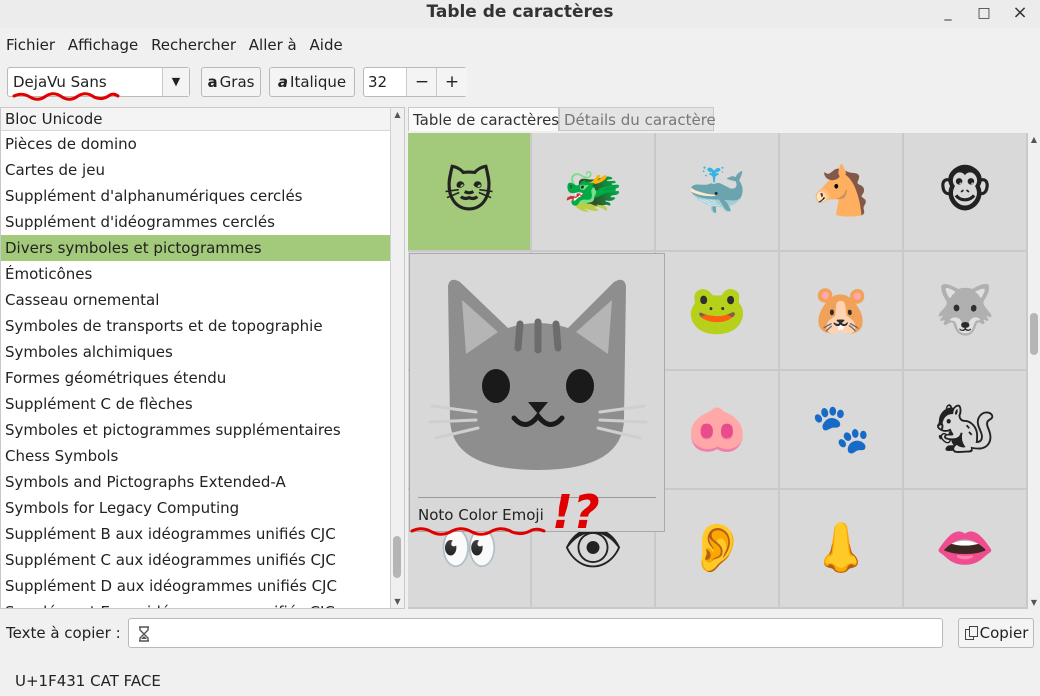 The height and width of the screenshot is (696, 1040). I want to click on grid-cell: 🐾, so click(841, 429).